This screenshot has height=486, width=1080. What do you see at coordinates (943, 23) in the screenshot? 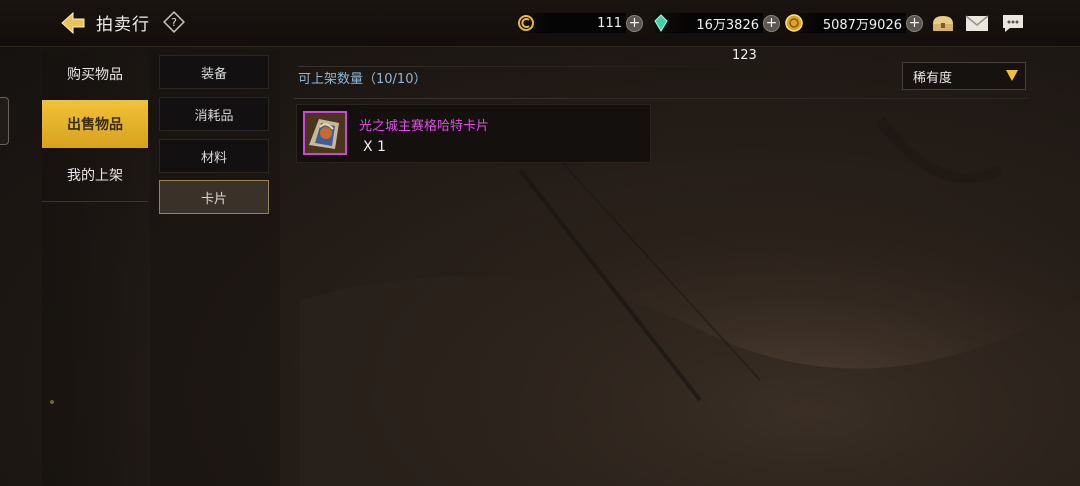
I see `chest-icon` at bounding box center [943, 23].